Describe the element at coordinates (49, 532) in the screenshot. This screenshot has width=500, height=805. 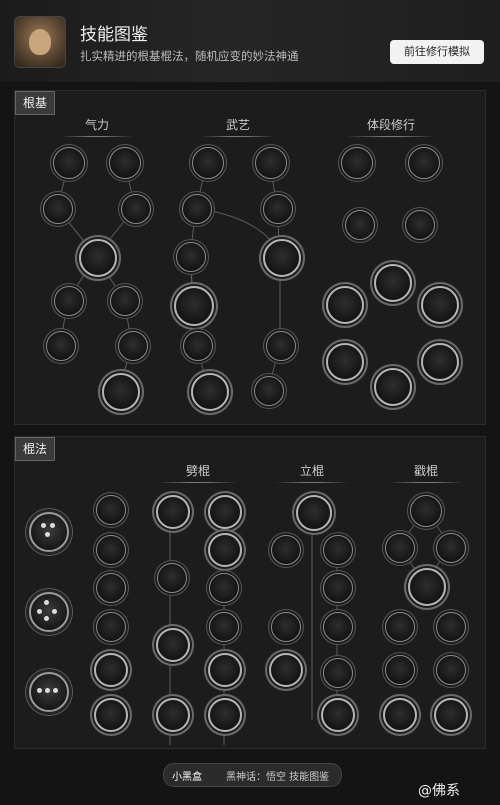
I see `stance-smash-icon` at that location.